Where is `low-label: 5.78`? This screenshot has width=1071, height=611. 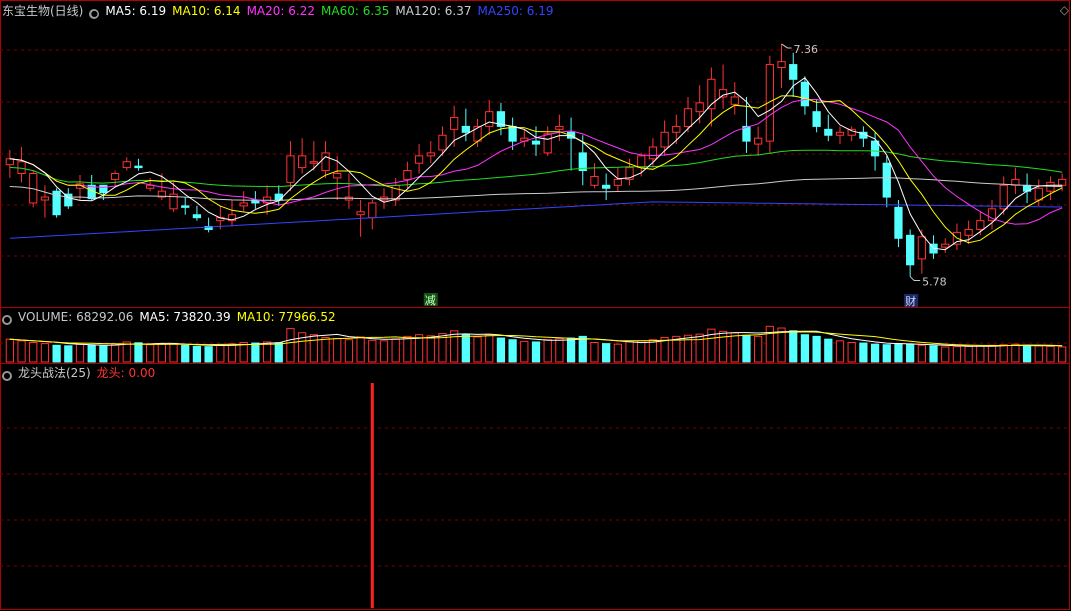 low-label: 5.78 is located at coordinates (934, 282).